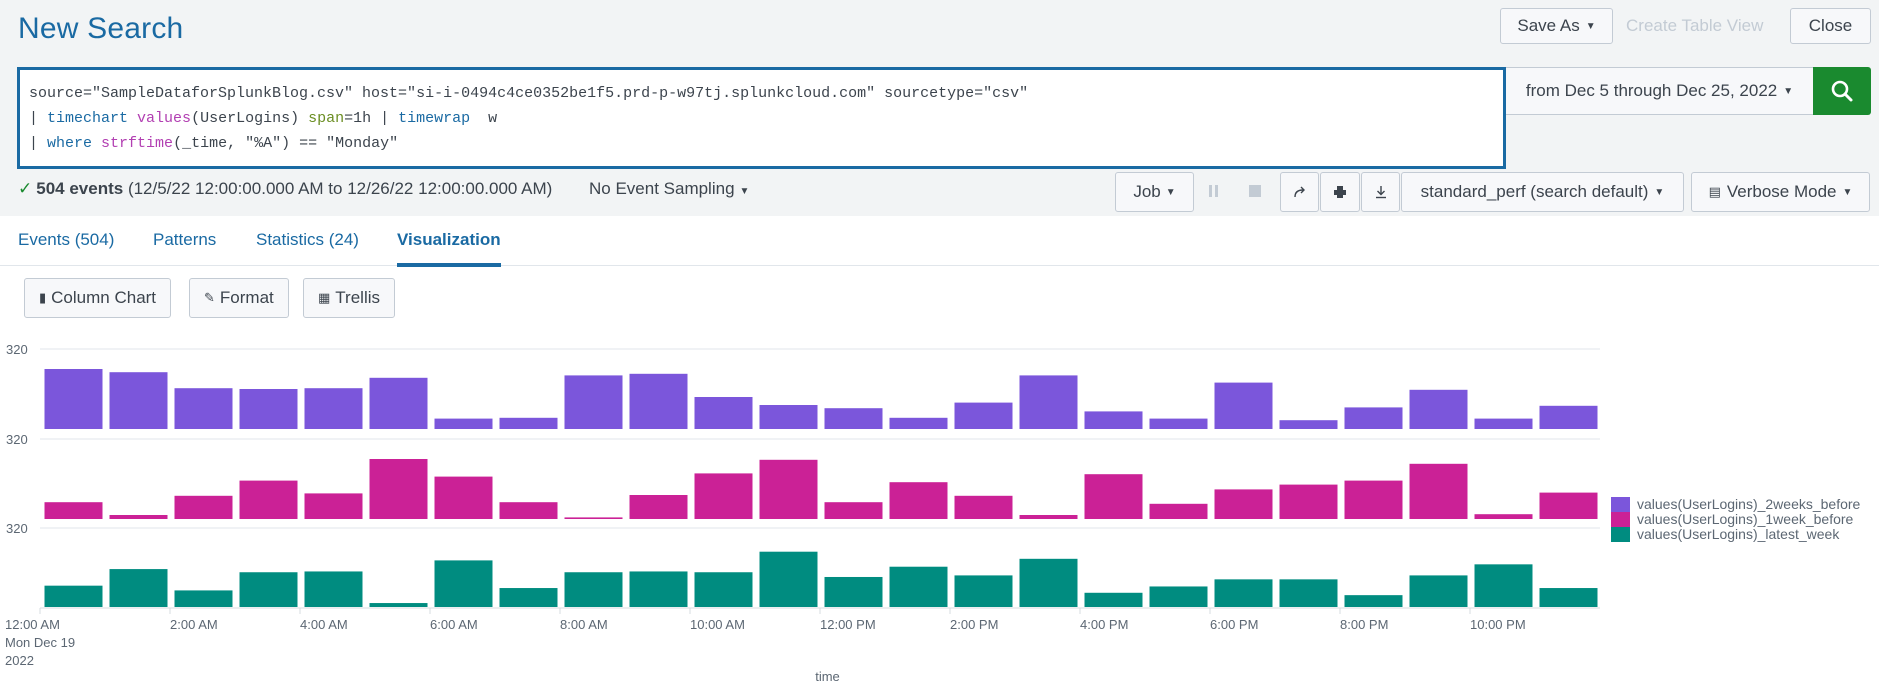 Image resolution: width=1879 pixels, height=681 pixels. I want to click on job-menu-button: Job ▼, so click(1154, 192).